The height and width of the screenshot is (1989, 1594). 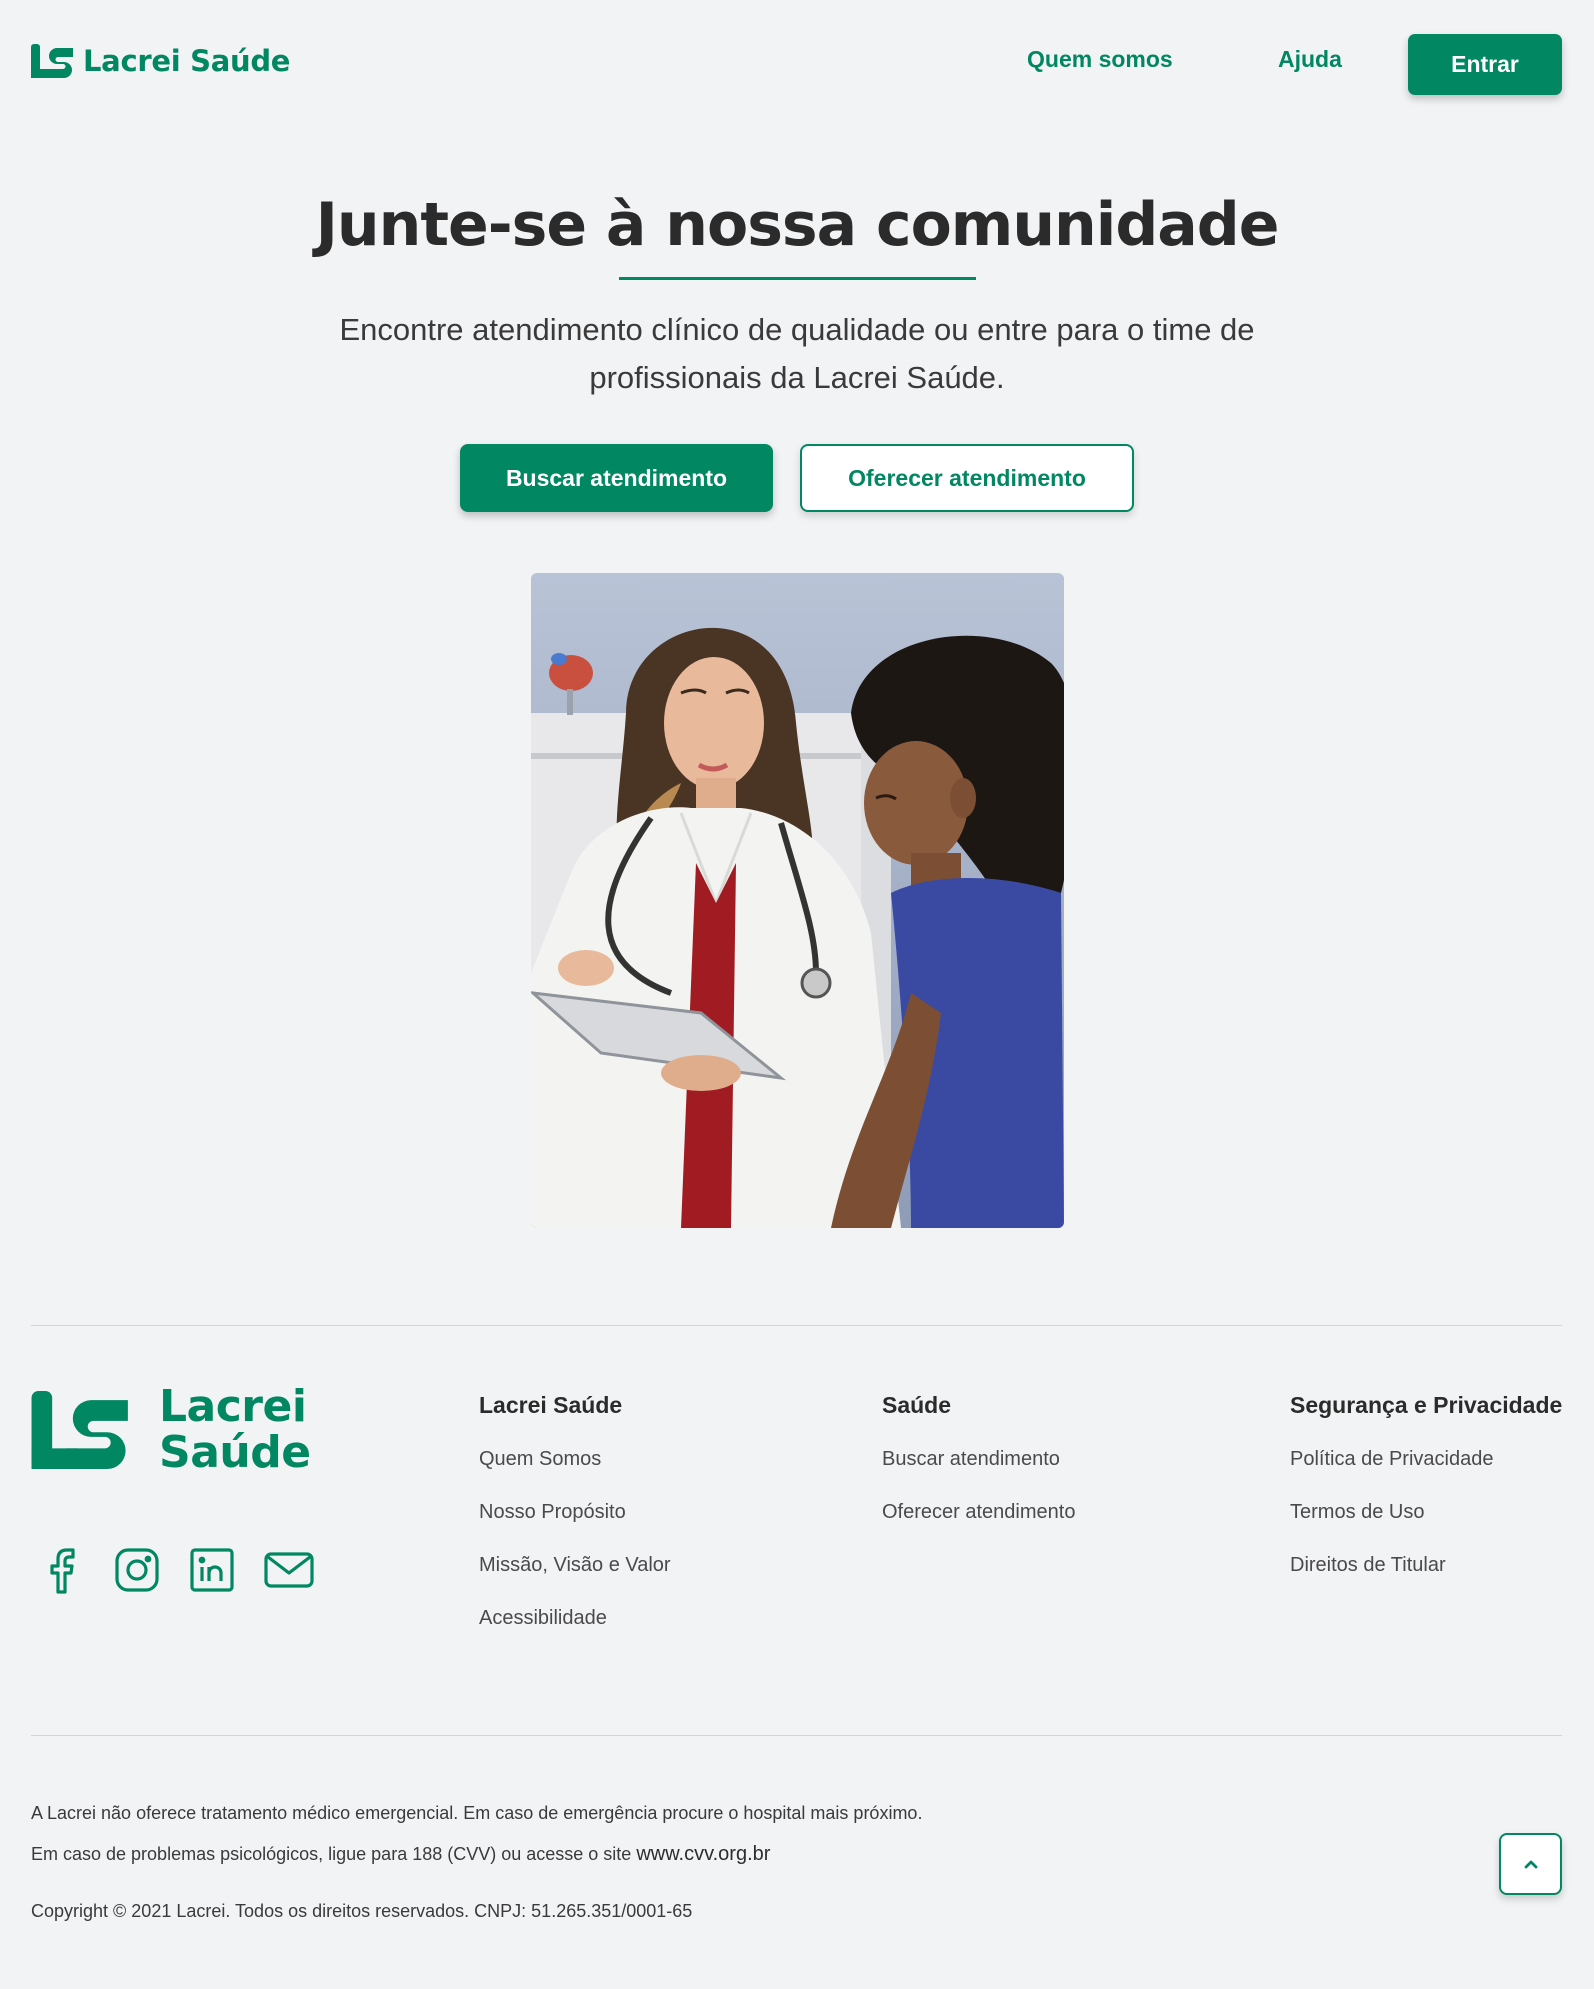 I want to click on linkedin-icon, so click(x=212, y=1570).